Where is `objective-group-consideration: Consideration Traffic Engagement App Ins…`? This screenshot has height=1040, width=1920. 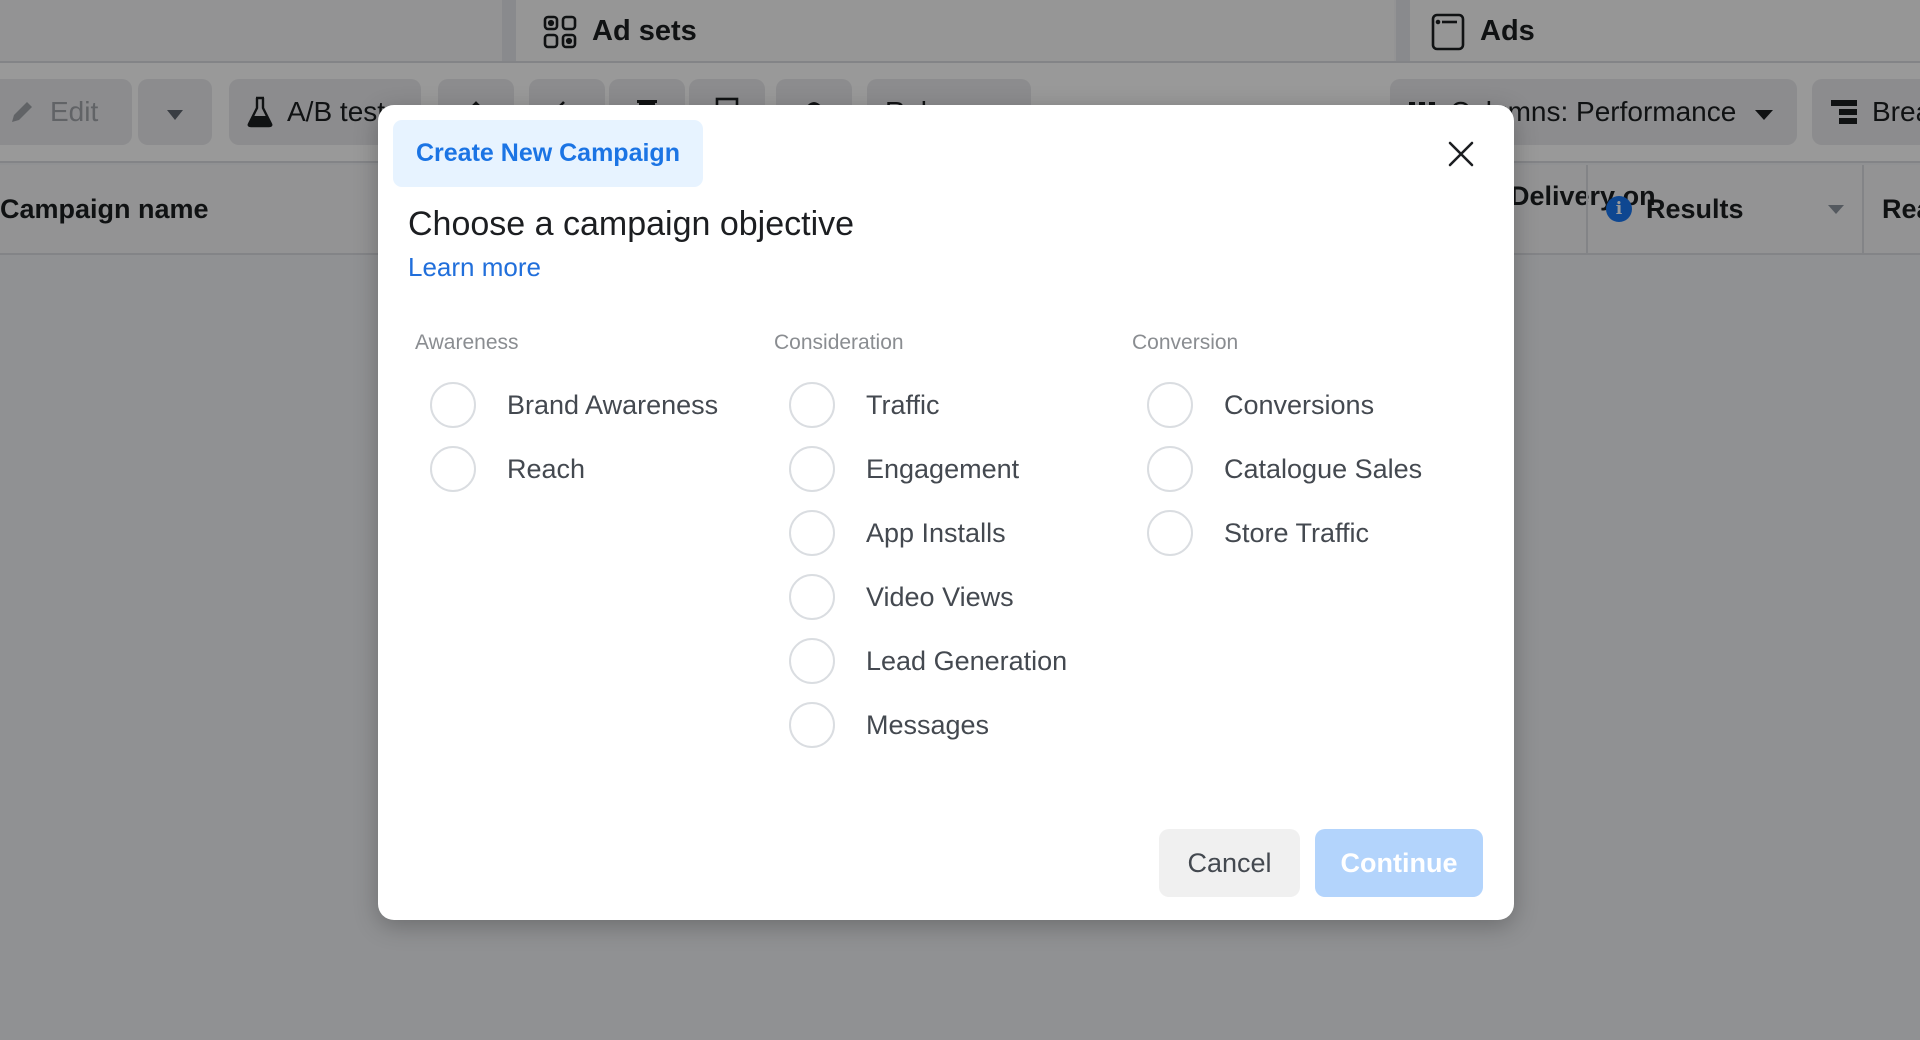
objective-group-consideration: Consideration Traffic Engagement App Ins… is located at coordinates (944, 544).